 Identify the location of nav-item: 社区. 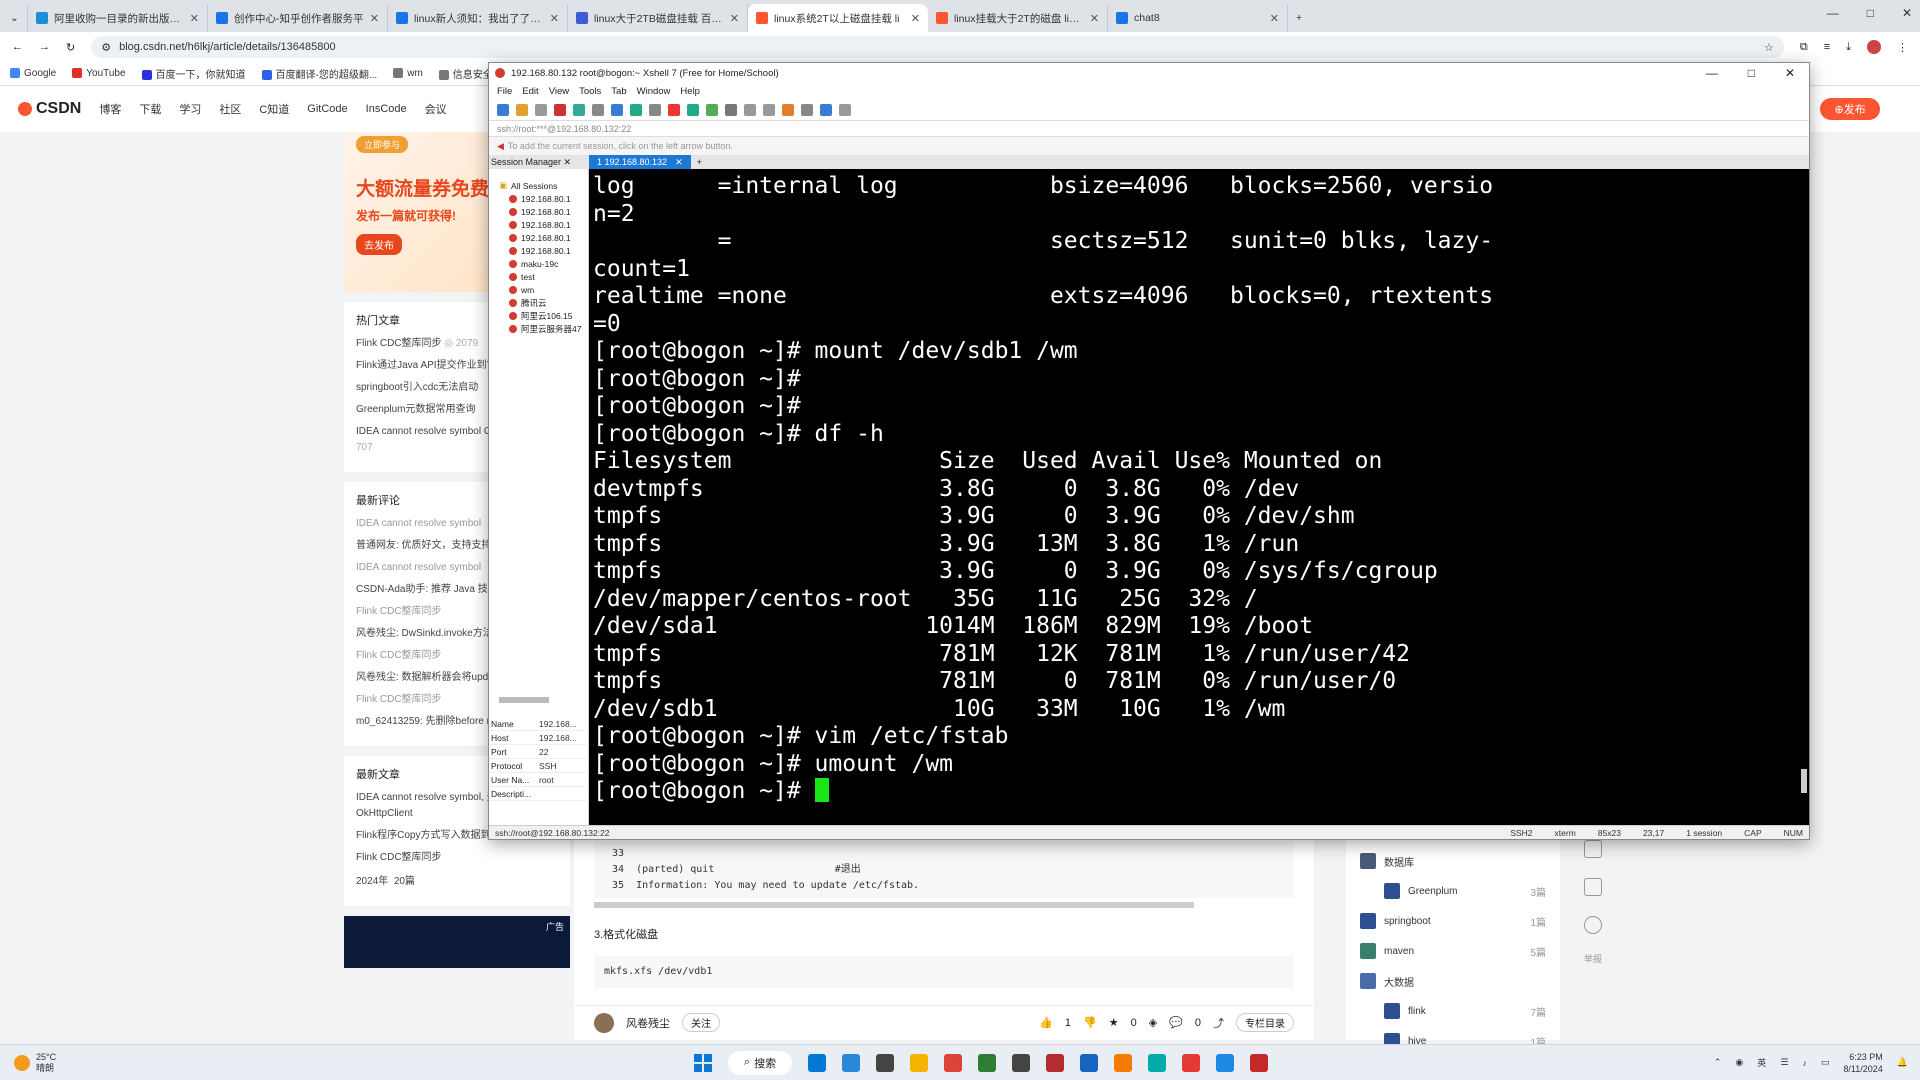
(230, 109).